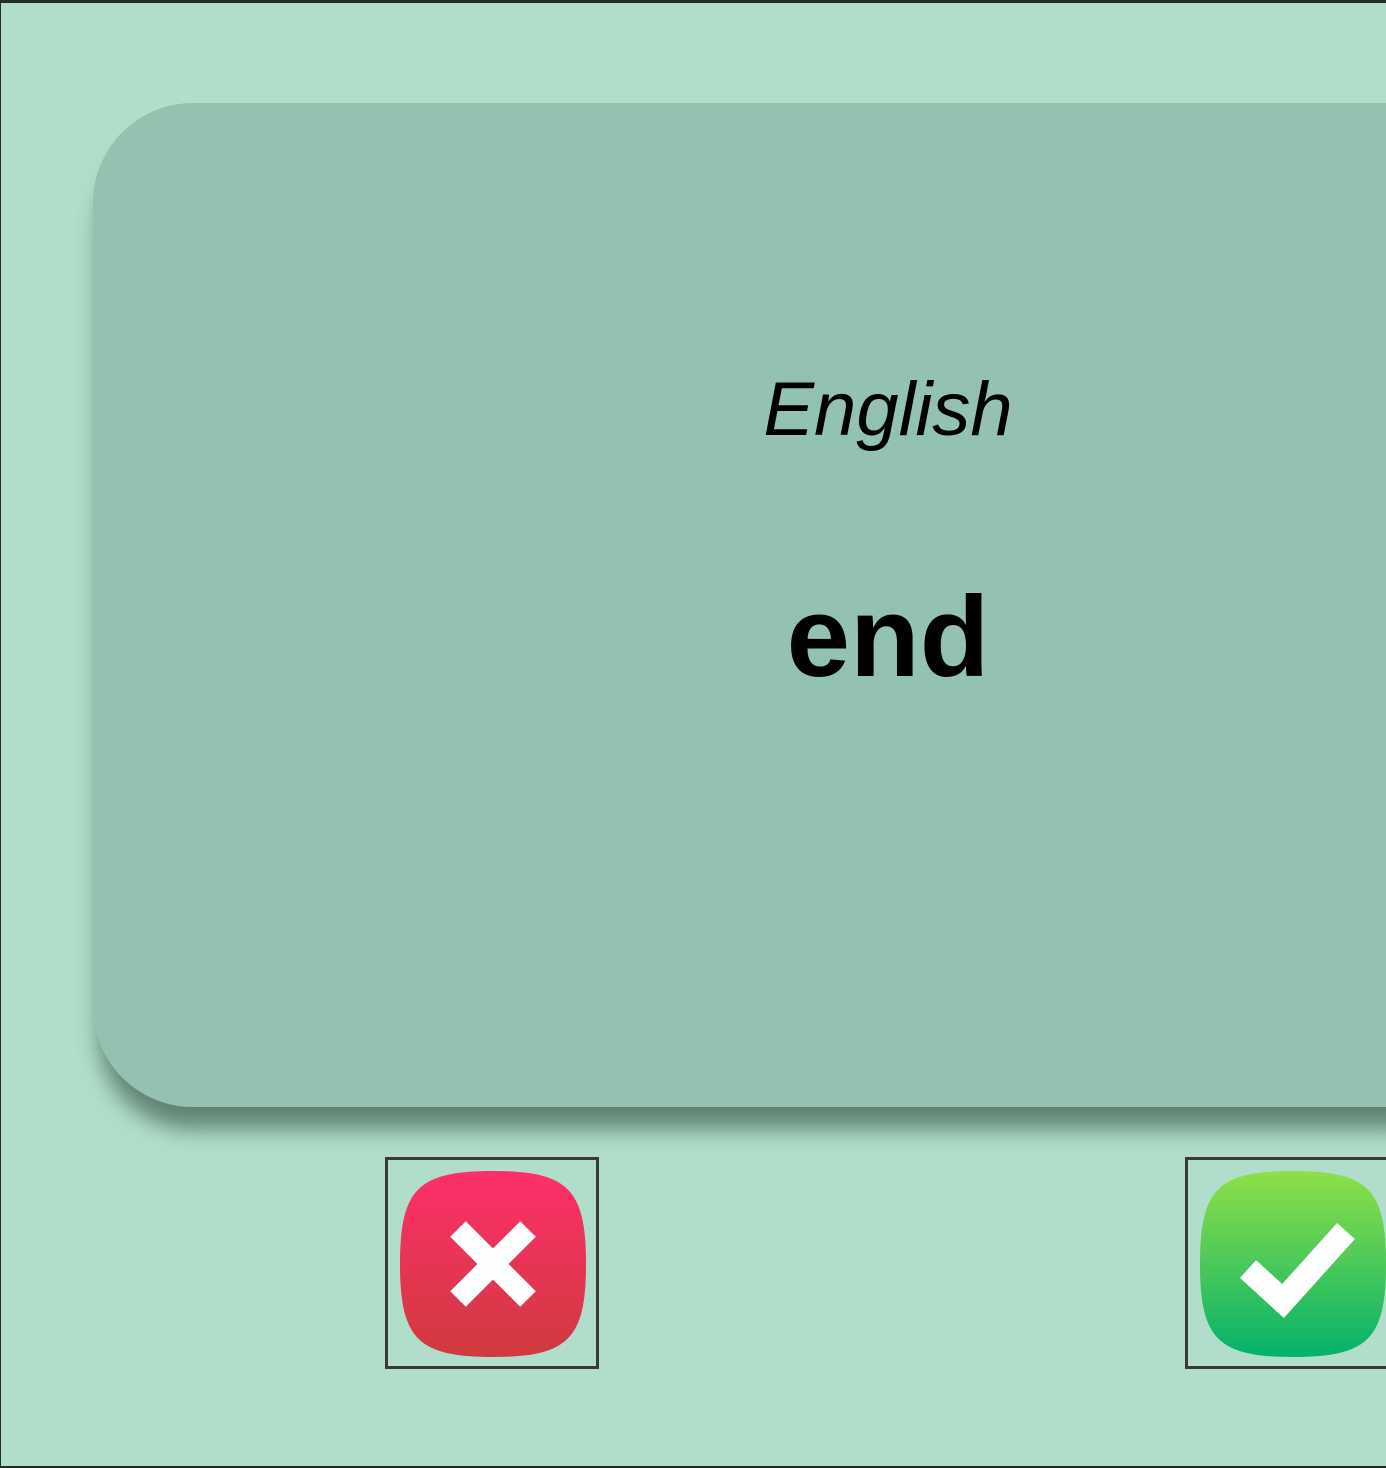 The width and height of the screenshot is (1386, 1468). What do you see at coordinates (888, 409) in the screenshot?
I see `card-language-label: English` at bounding box center [888, 409].